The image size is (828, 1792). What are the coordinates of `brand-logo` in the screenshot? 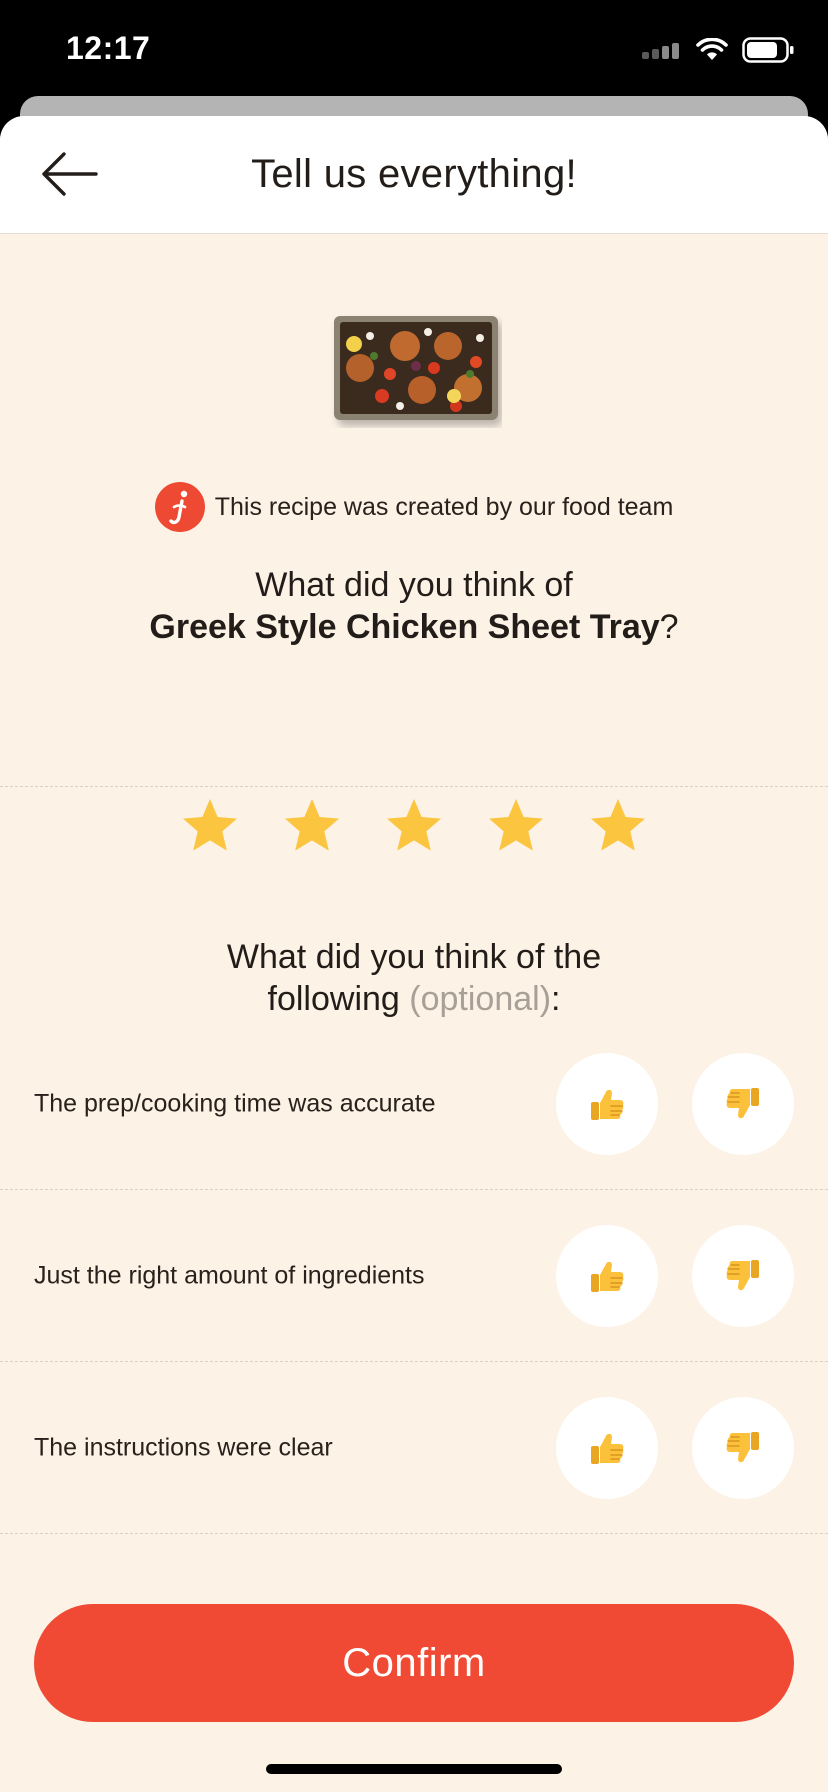 It's located at (179, 507).